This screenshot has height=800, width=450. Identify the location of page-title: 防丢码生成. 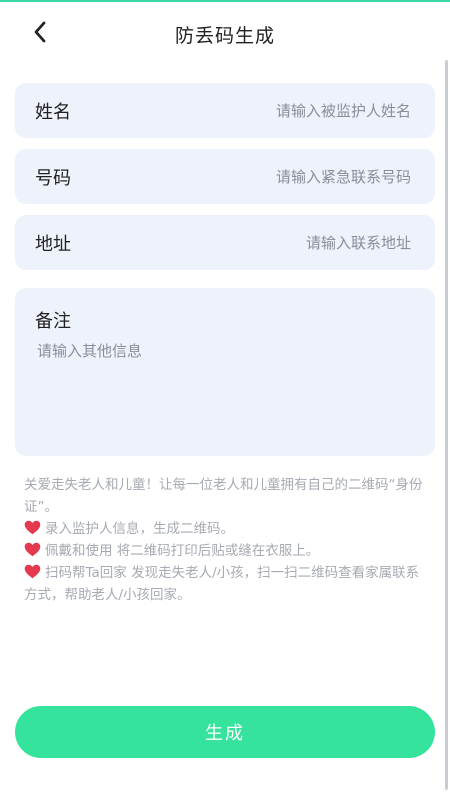
(224, 36).